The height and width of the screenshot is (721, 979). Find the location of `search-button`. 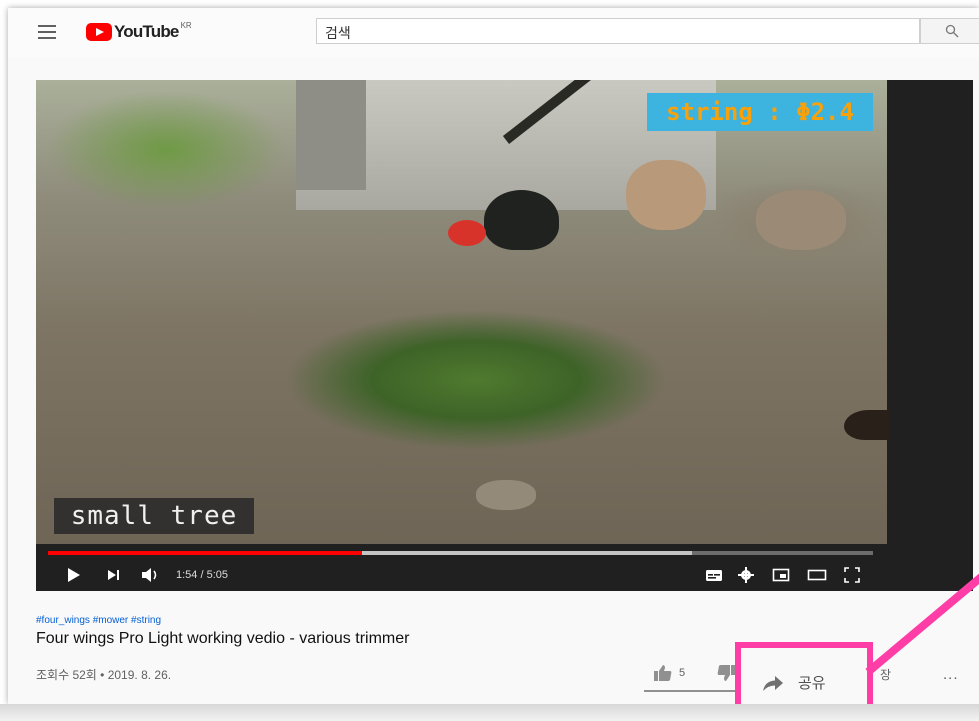

search-button is located at coordinates (949, 31).